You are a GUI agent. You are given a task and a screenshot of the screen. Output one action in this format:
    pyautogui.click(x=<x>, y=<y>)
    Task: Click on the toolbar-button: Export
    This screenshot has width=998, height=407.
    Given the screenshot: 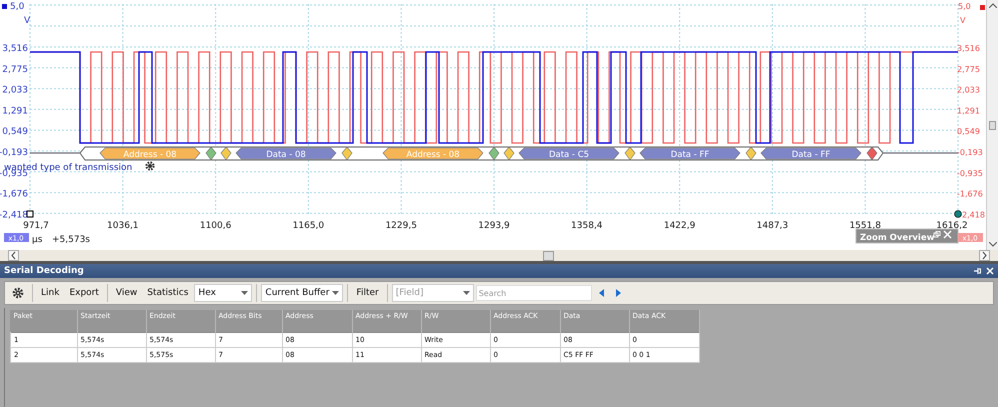 What is the action you would take?
    pyautogui.click(x=84, y=293)
    